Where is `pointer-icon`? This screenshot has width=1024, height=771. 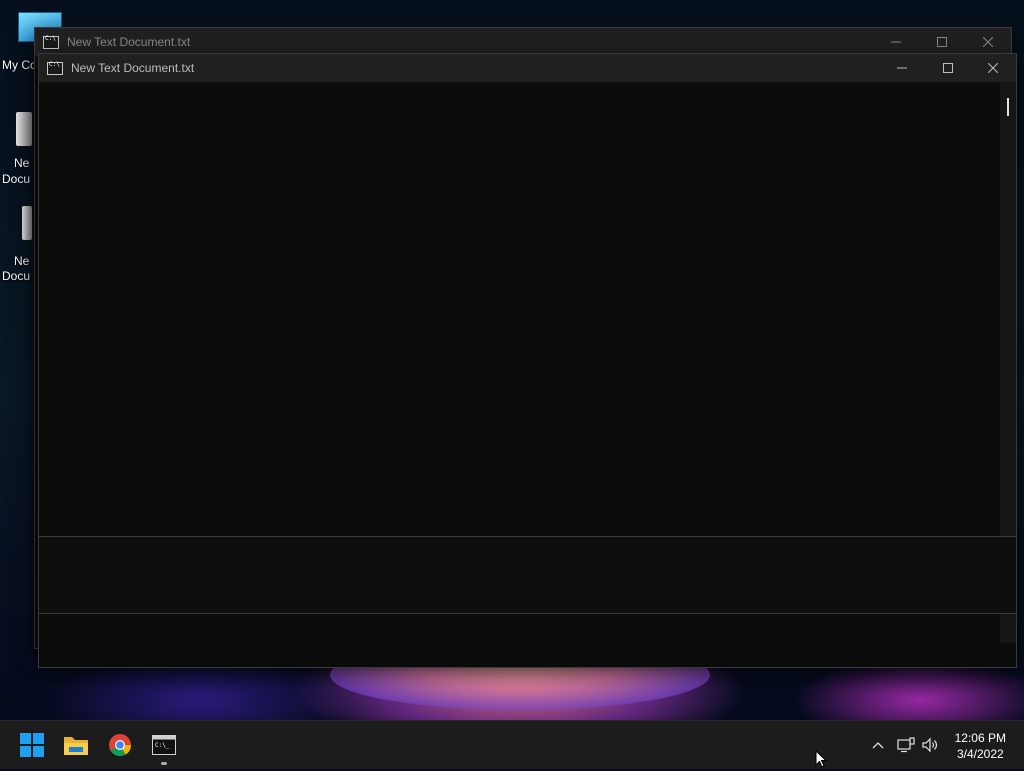 pointer-icon is located at coordinates (821, 758).